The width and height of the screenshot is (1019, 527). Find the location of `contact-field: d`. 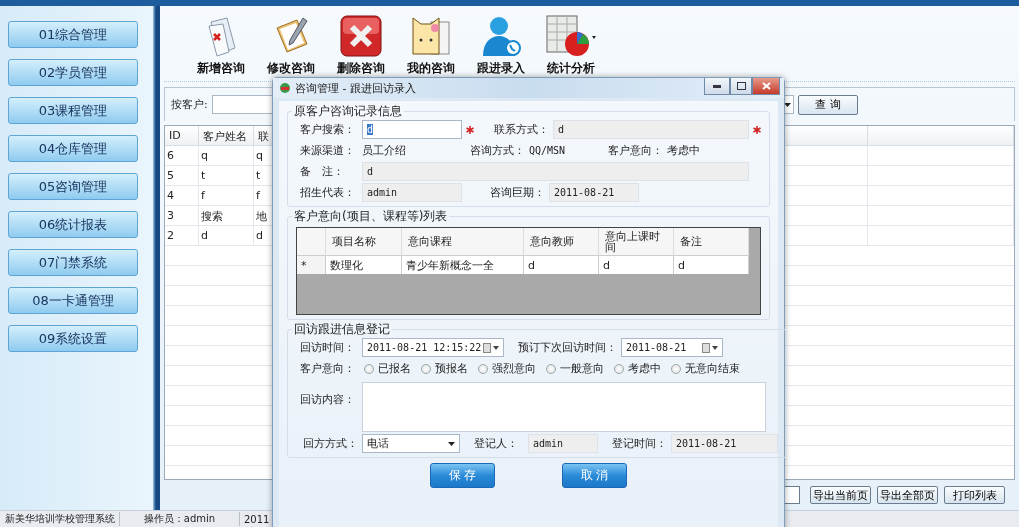

contact-field: d is located at coordinates (651, 129).